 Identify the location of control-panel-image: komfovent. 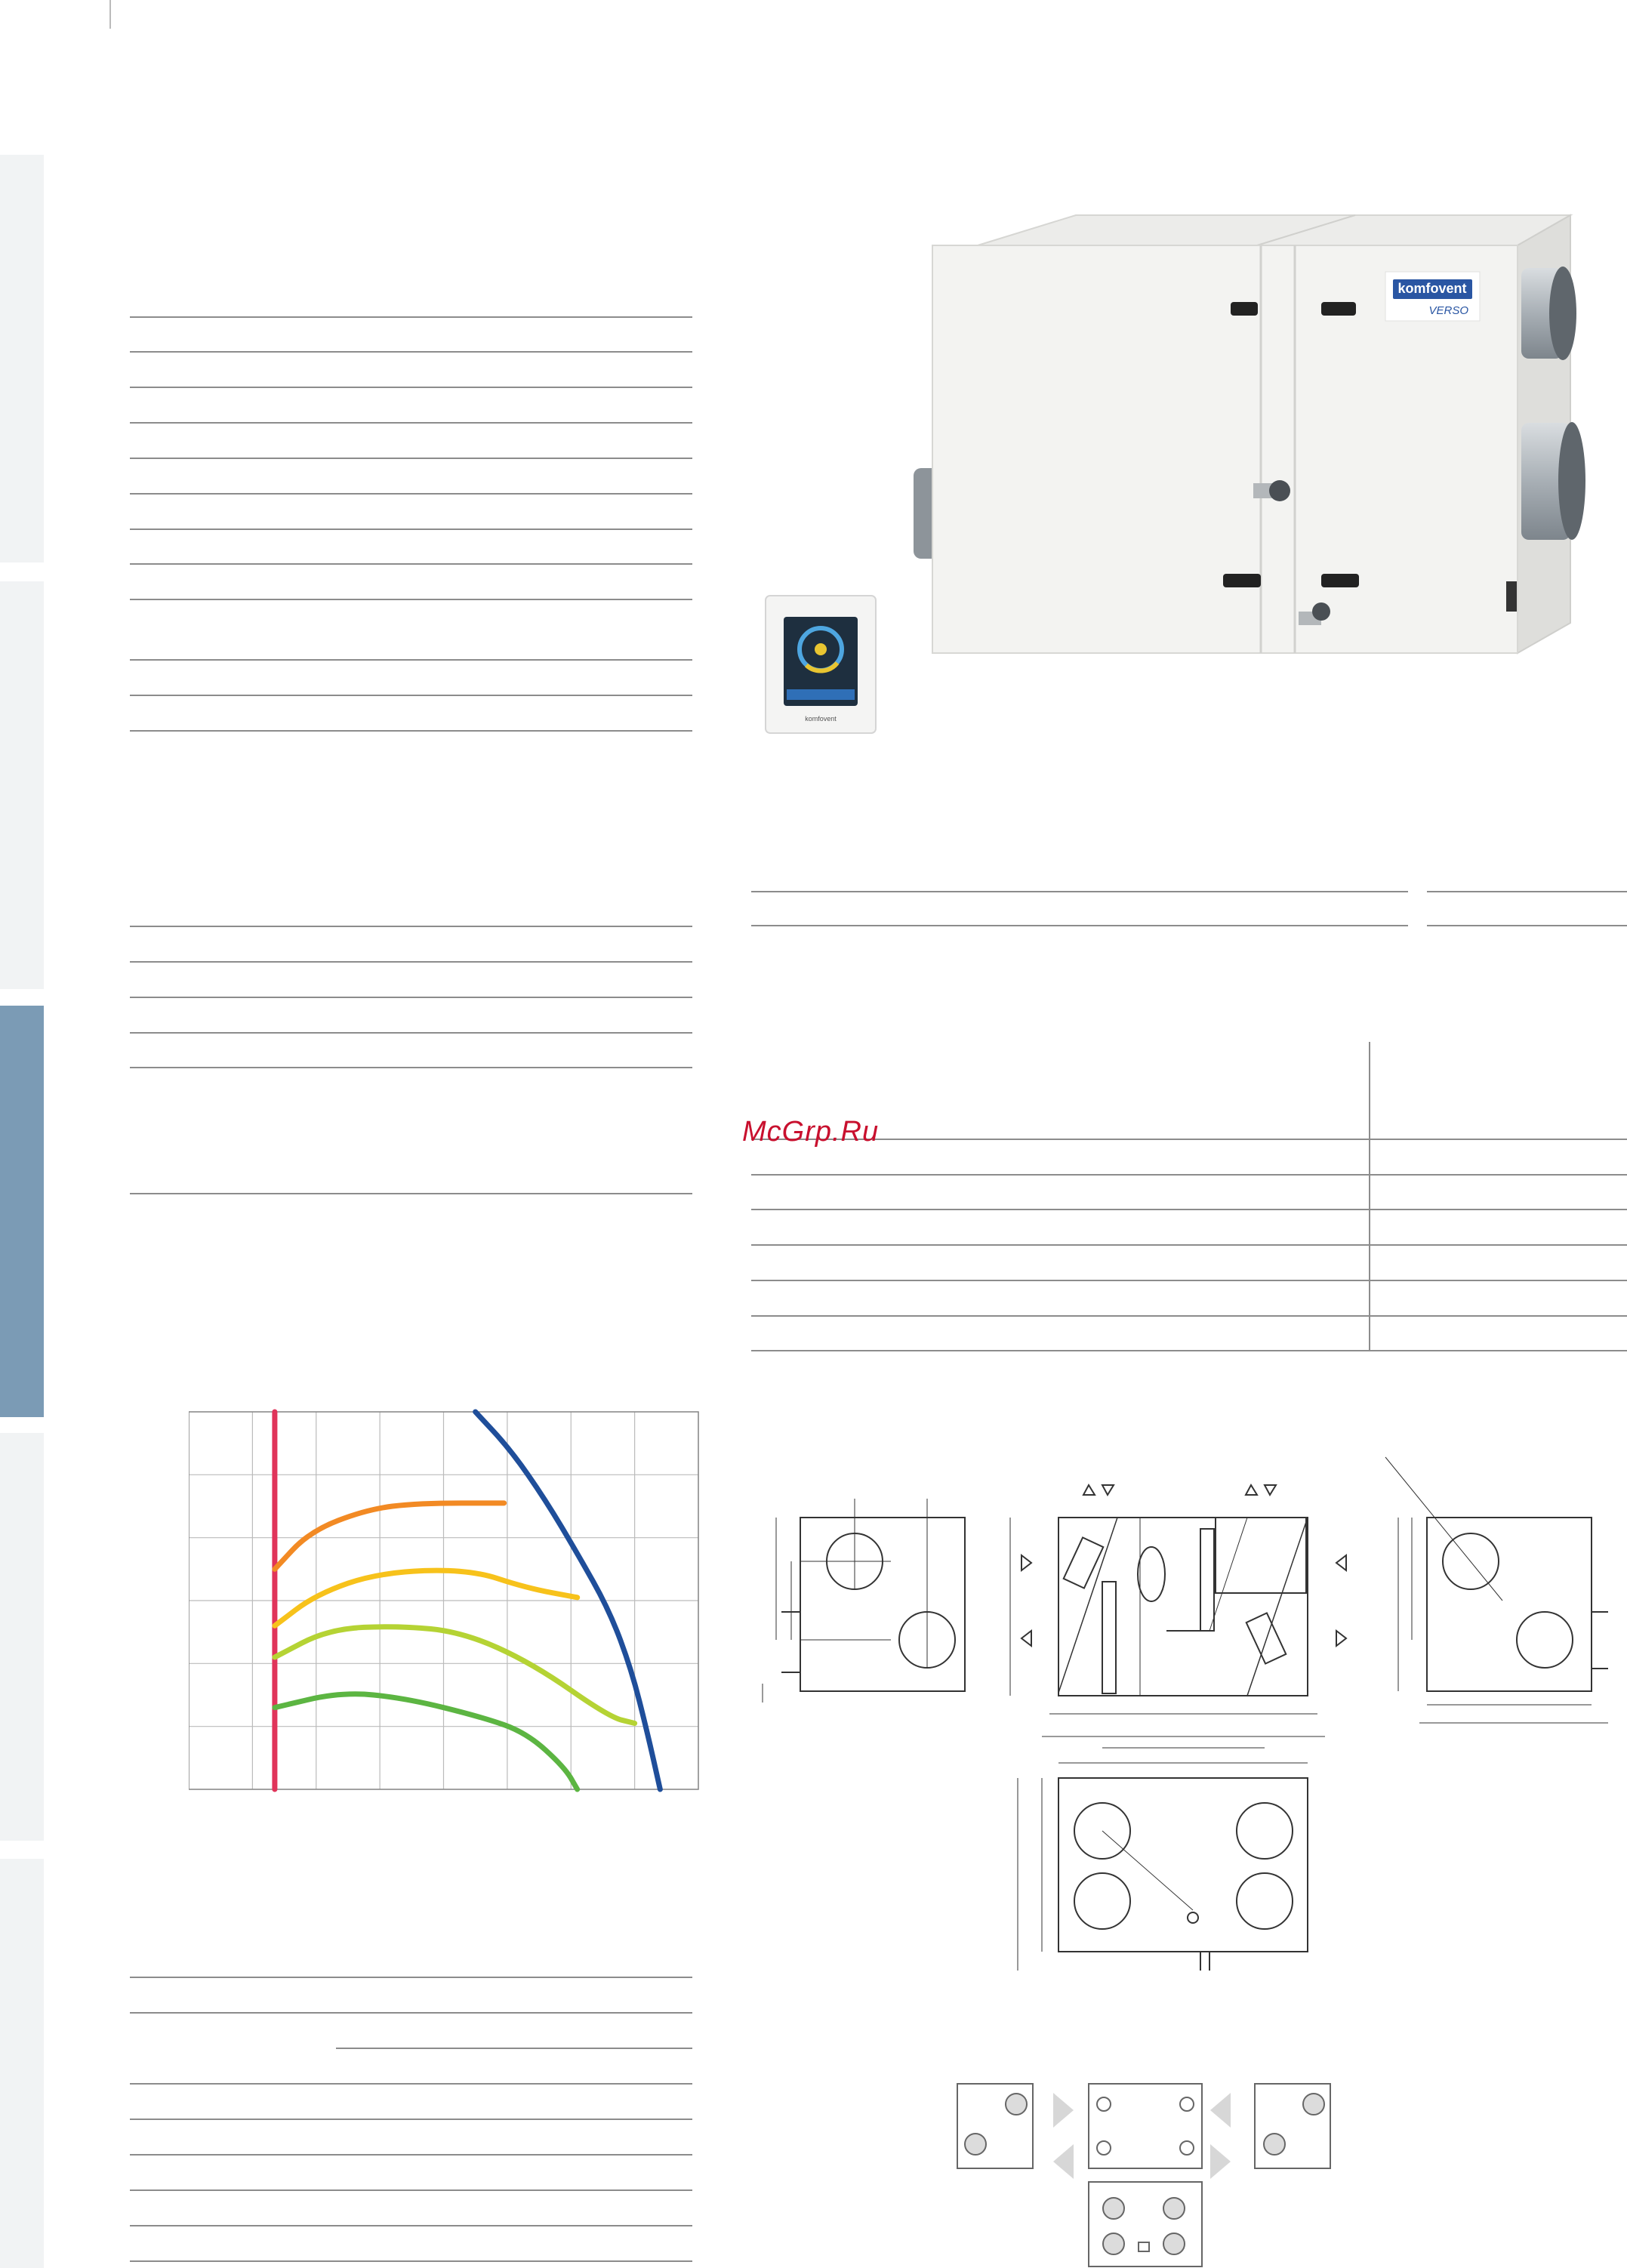
(821, 664).